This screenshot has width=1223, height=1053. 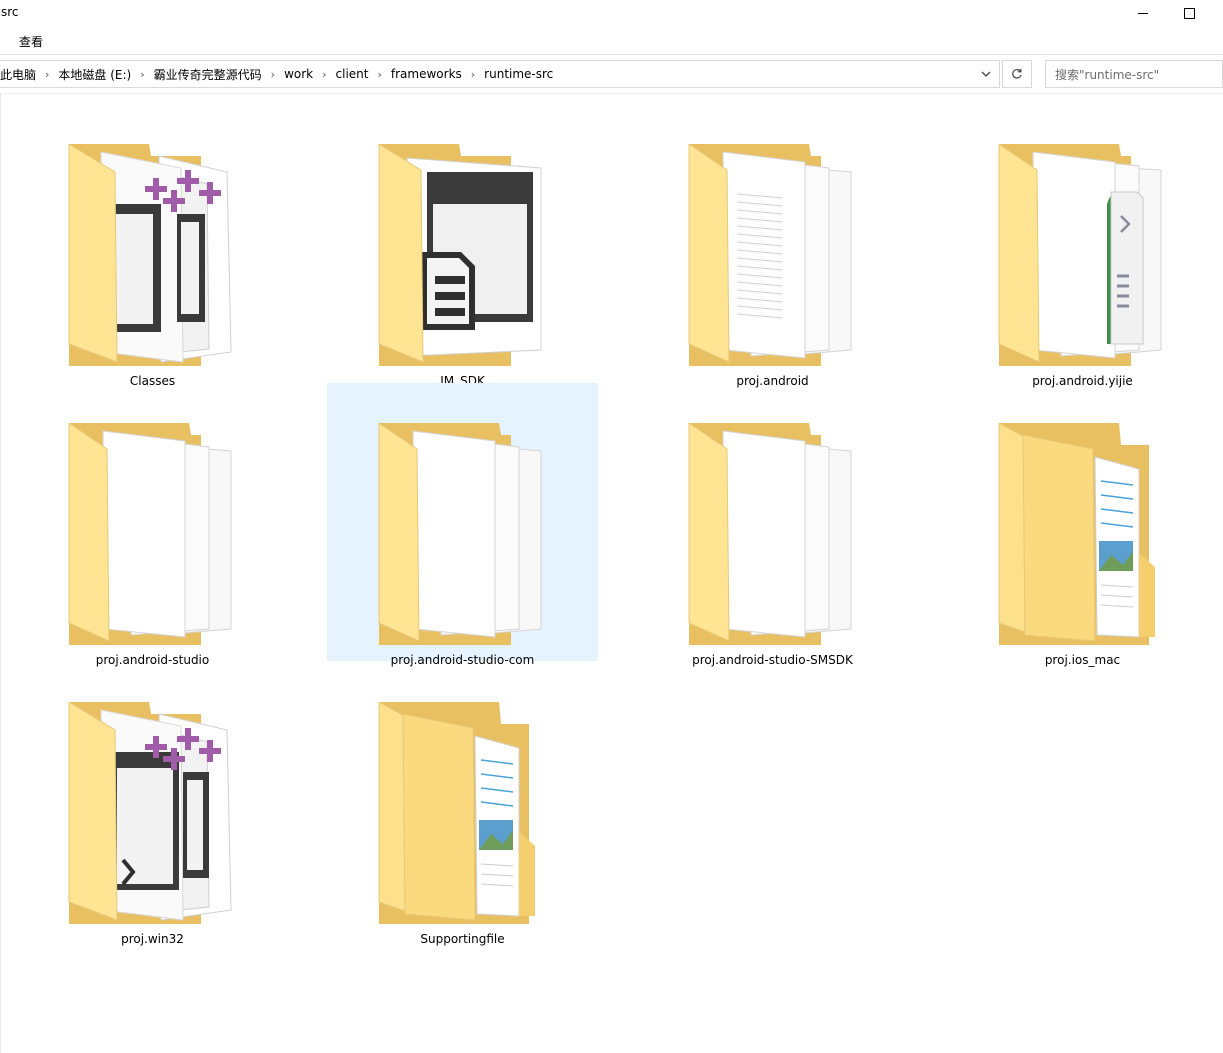 I want to click on folder-item-proj-android-yijie: proj.android.yijie, so click(x=1082, y=246).